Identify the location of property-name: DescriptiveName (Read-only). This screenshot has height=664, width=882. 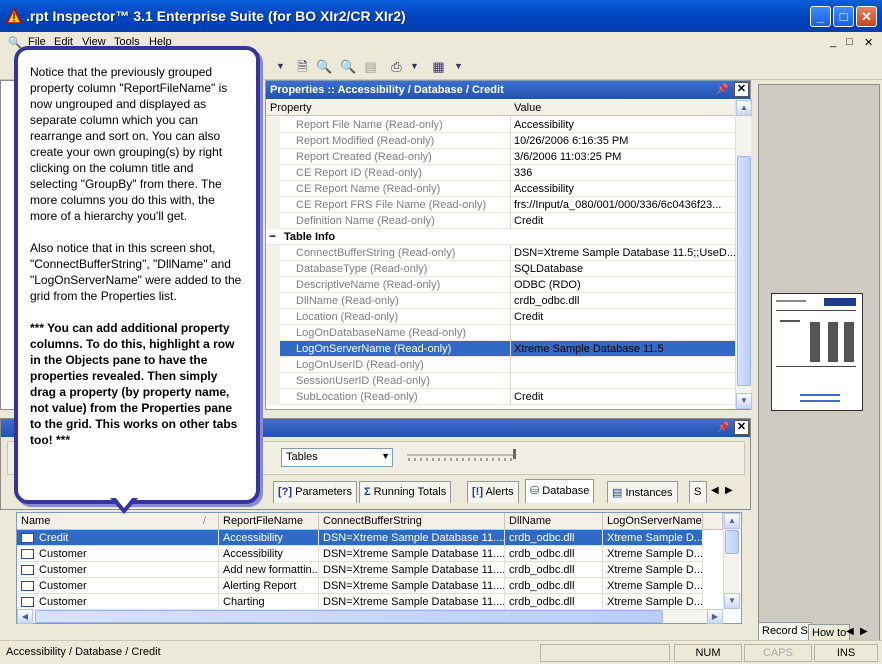
(368, 285).